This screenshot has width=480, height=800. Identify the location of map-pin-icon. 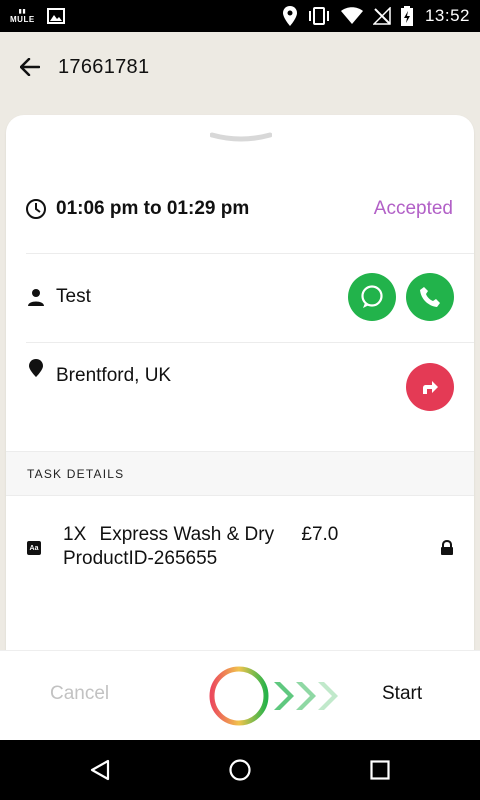
(36, 368).